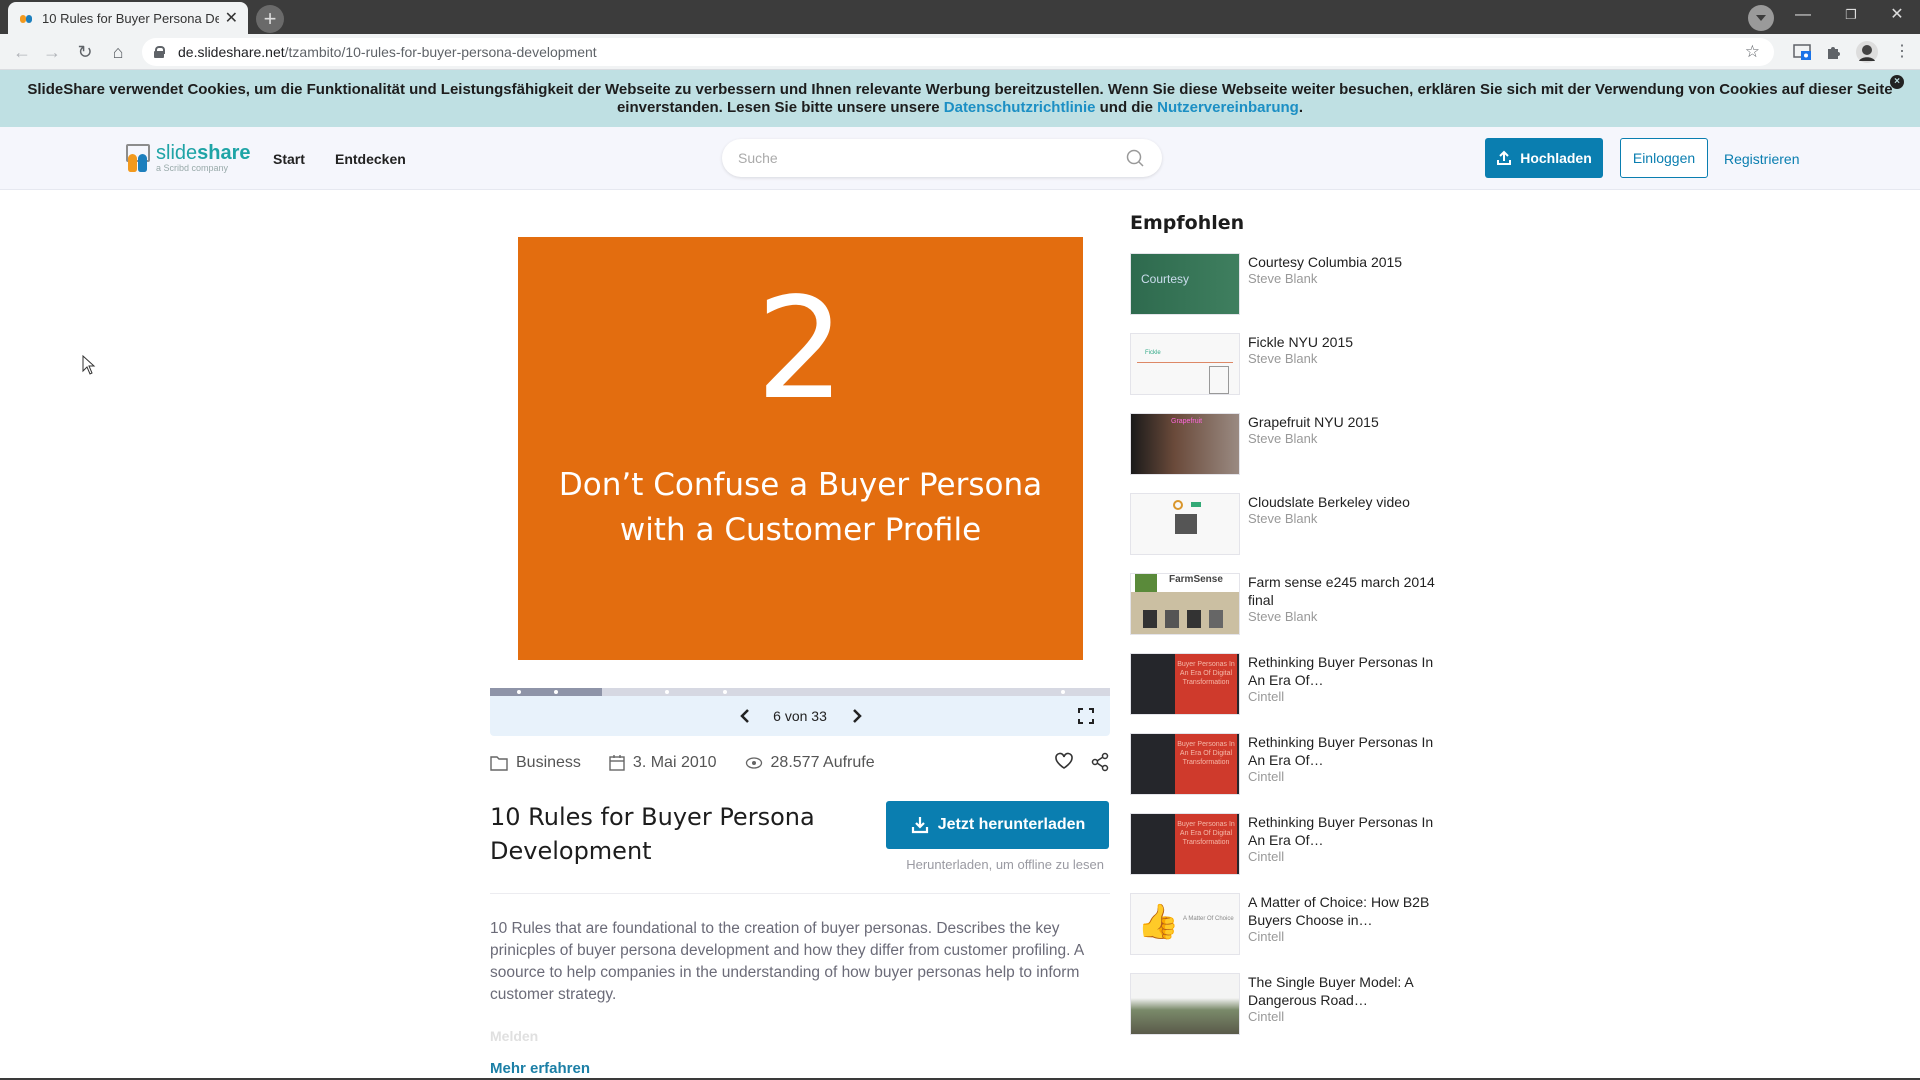 The width and height of the screenshot is (1920, 1080). Describe the element at coordinates (918, 158) in the screenshot. I see `search-input` at that location.